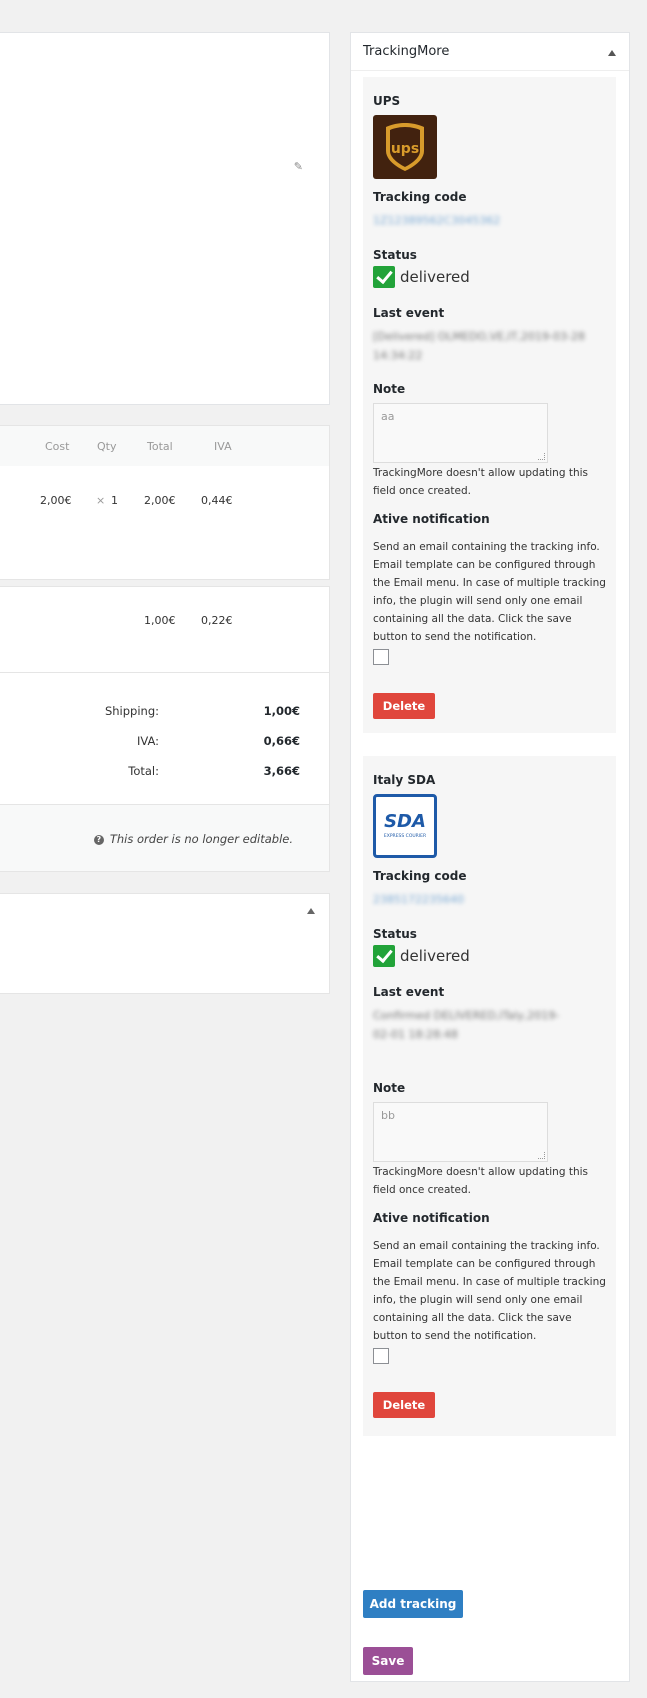 This screenshot has height=1698, width=647. I want to click on totals-total-value: 3,66€, so click(281, 771).